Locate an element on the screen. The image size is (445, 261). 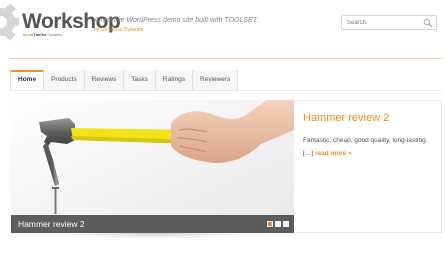
logo-brand-name: TheGo is located at coordinates (39, 34).